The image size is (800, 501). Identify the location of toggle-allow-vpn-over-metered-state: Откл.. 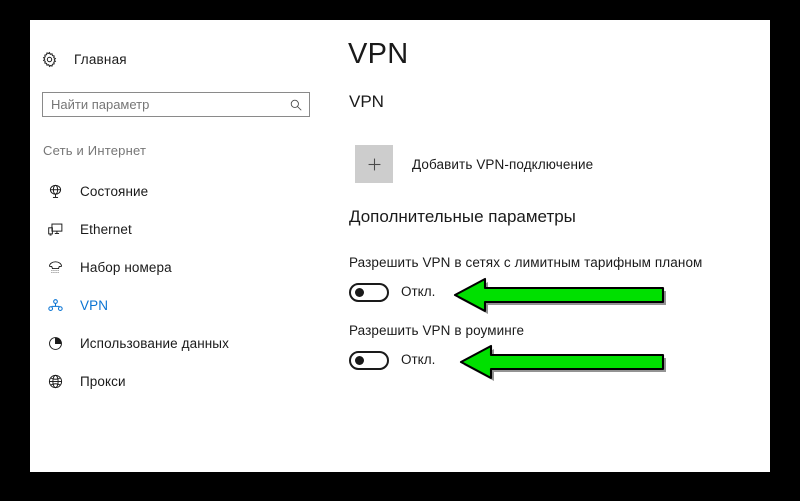
(418, 292).